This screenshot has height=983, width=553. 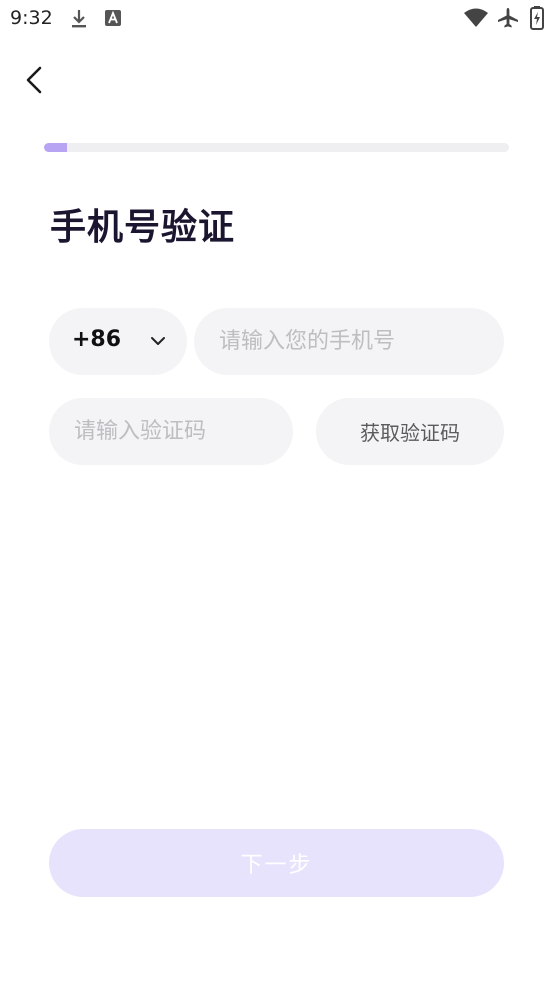 I want to click on status-bar: 9:32, so click(x=276, y=19).